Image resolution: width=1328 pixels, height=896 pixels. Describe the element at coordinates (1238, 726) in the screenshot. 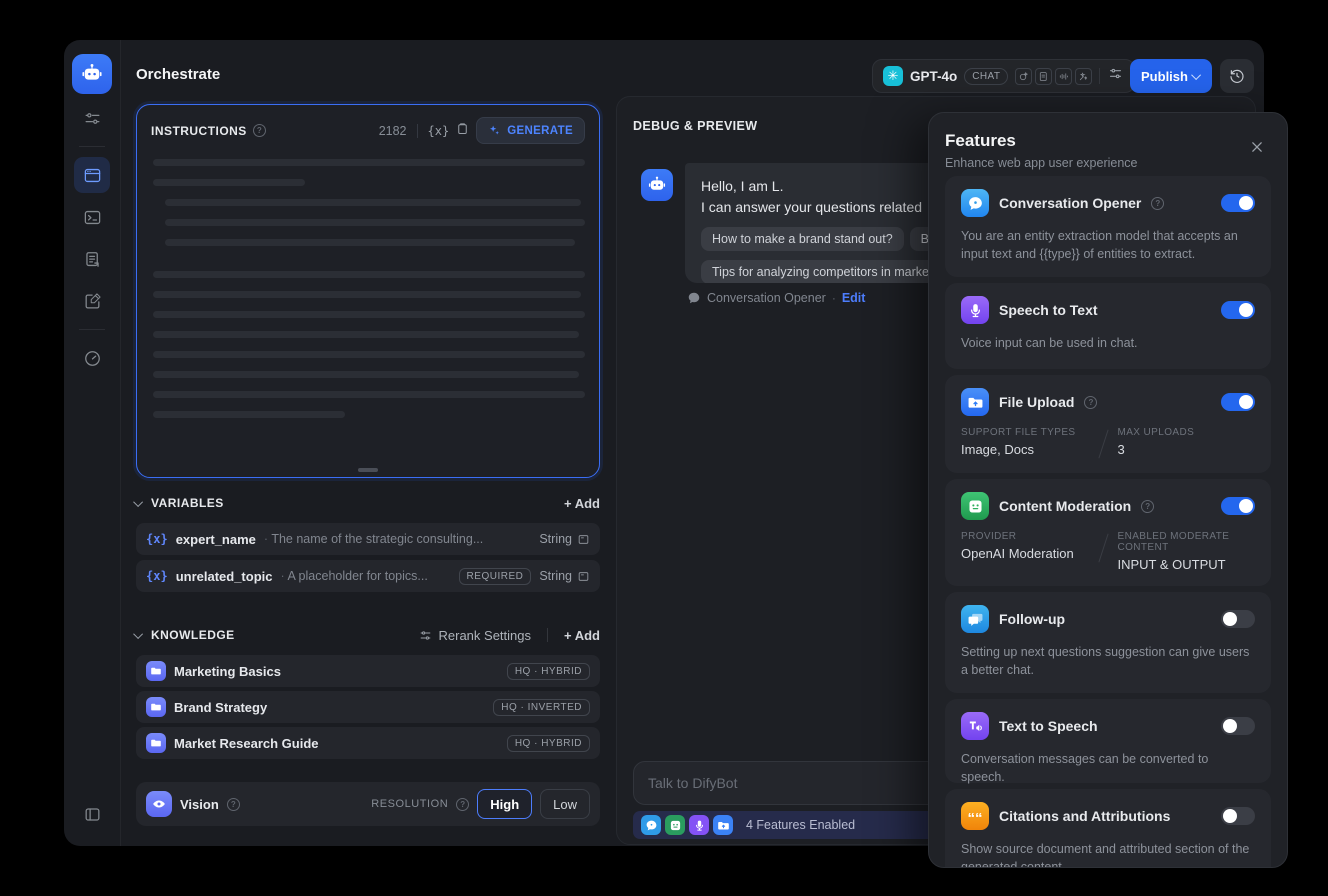

I see `text-to-speech-toggle` at that location.